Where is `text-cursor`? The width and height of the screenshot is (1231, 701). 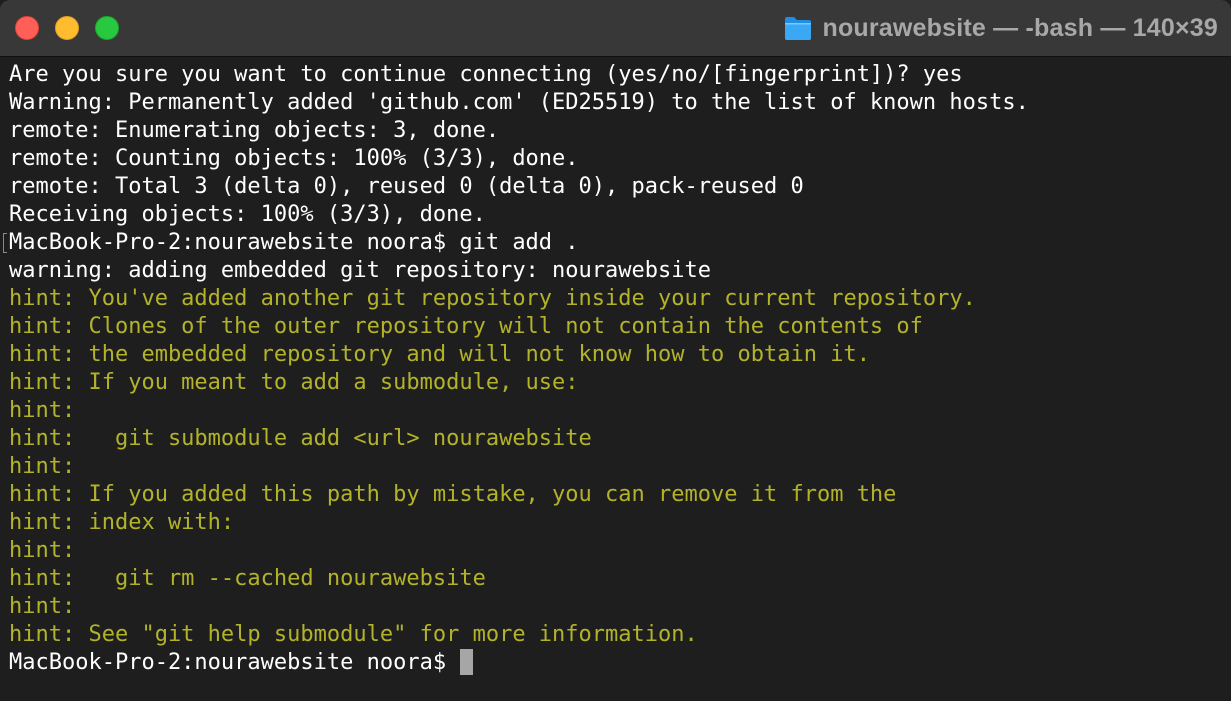 text-cursor is located at coordinates (467, 662).